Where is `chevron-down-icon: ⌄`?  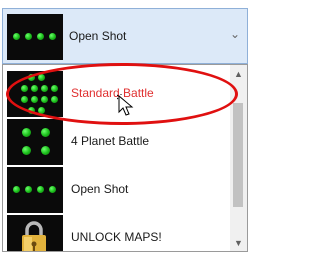
chevron-down-icon: ⌄ is located at coordinates (235, 34).